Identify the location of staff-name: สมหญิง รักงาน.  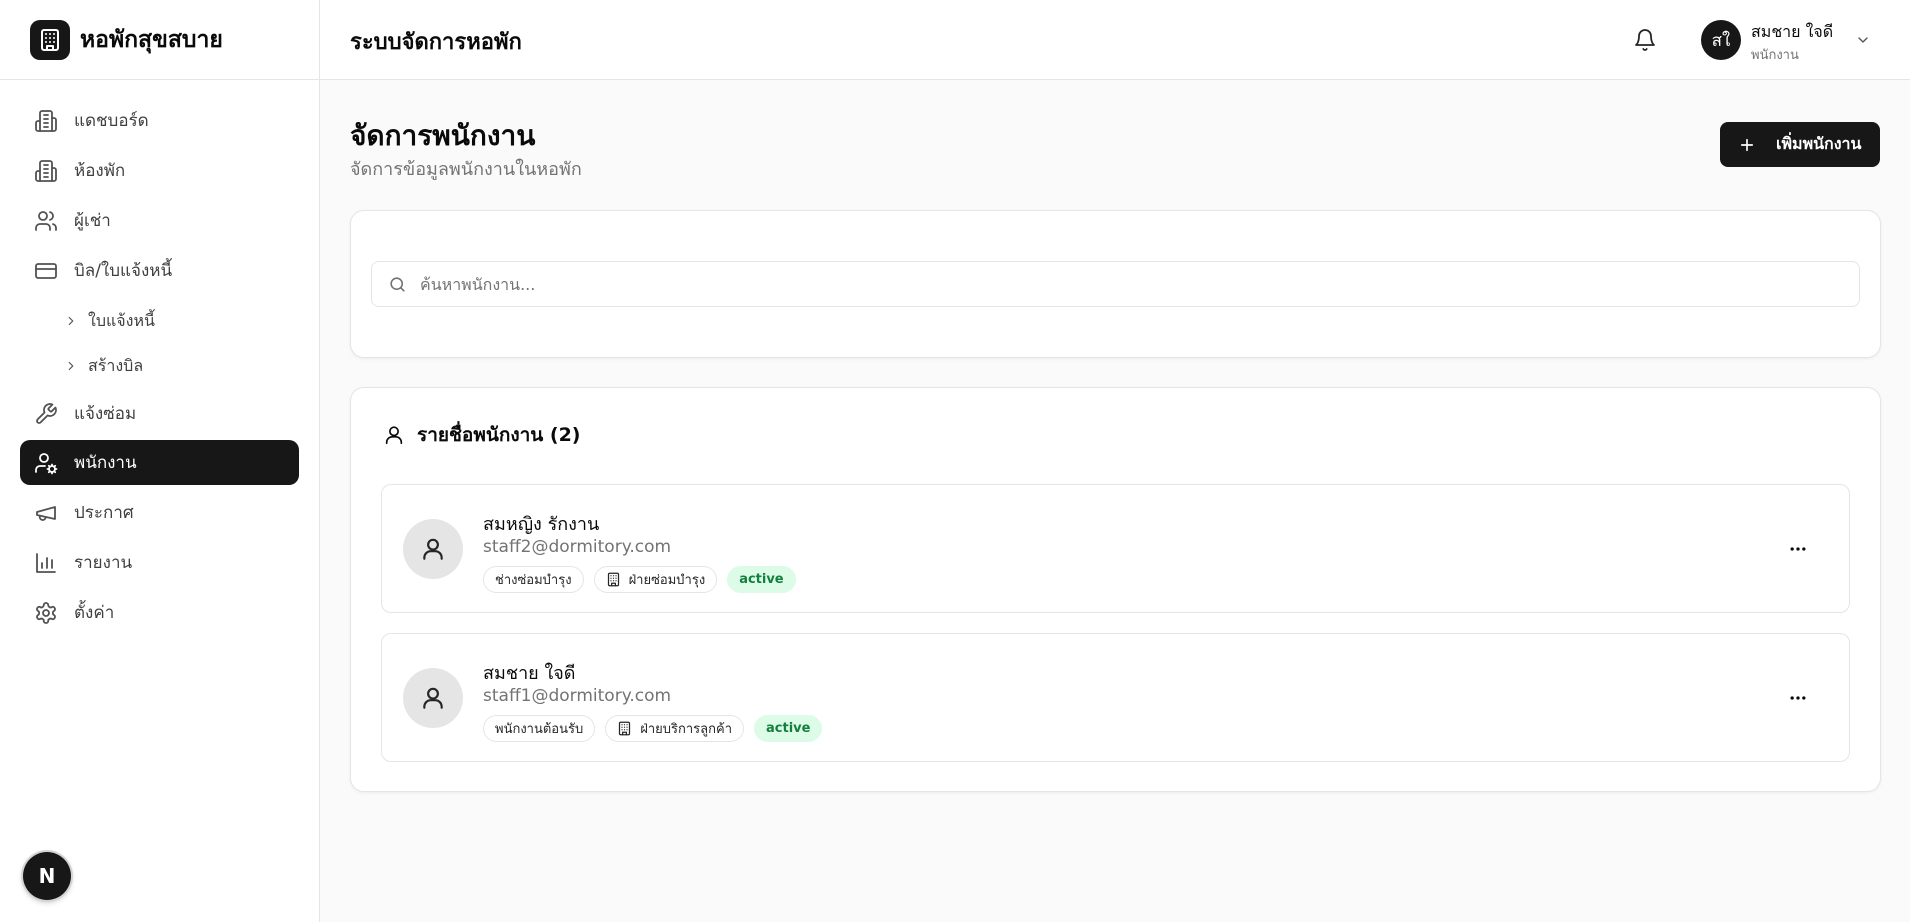
(541, 524).